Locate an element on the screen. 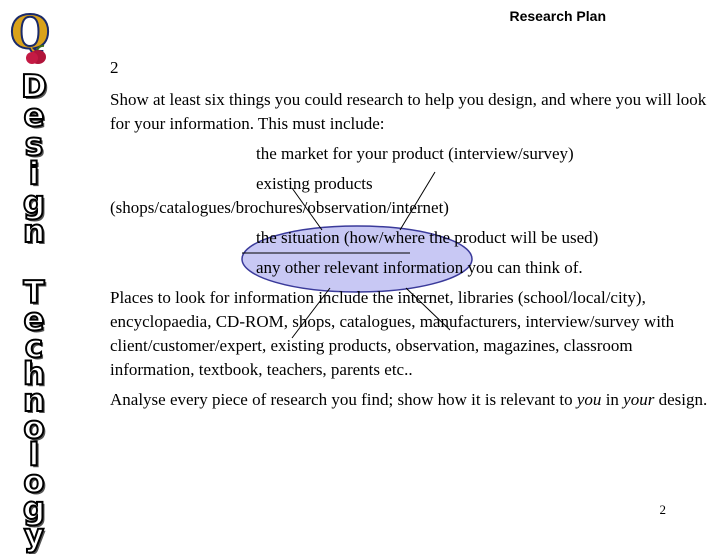  page-number: 2 is located at coordinates (663, 509).